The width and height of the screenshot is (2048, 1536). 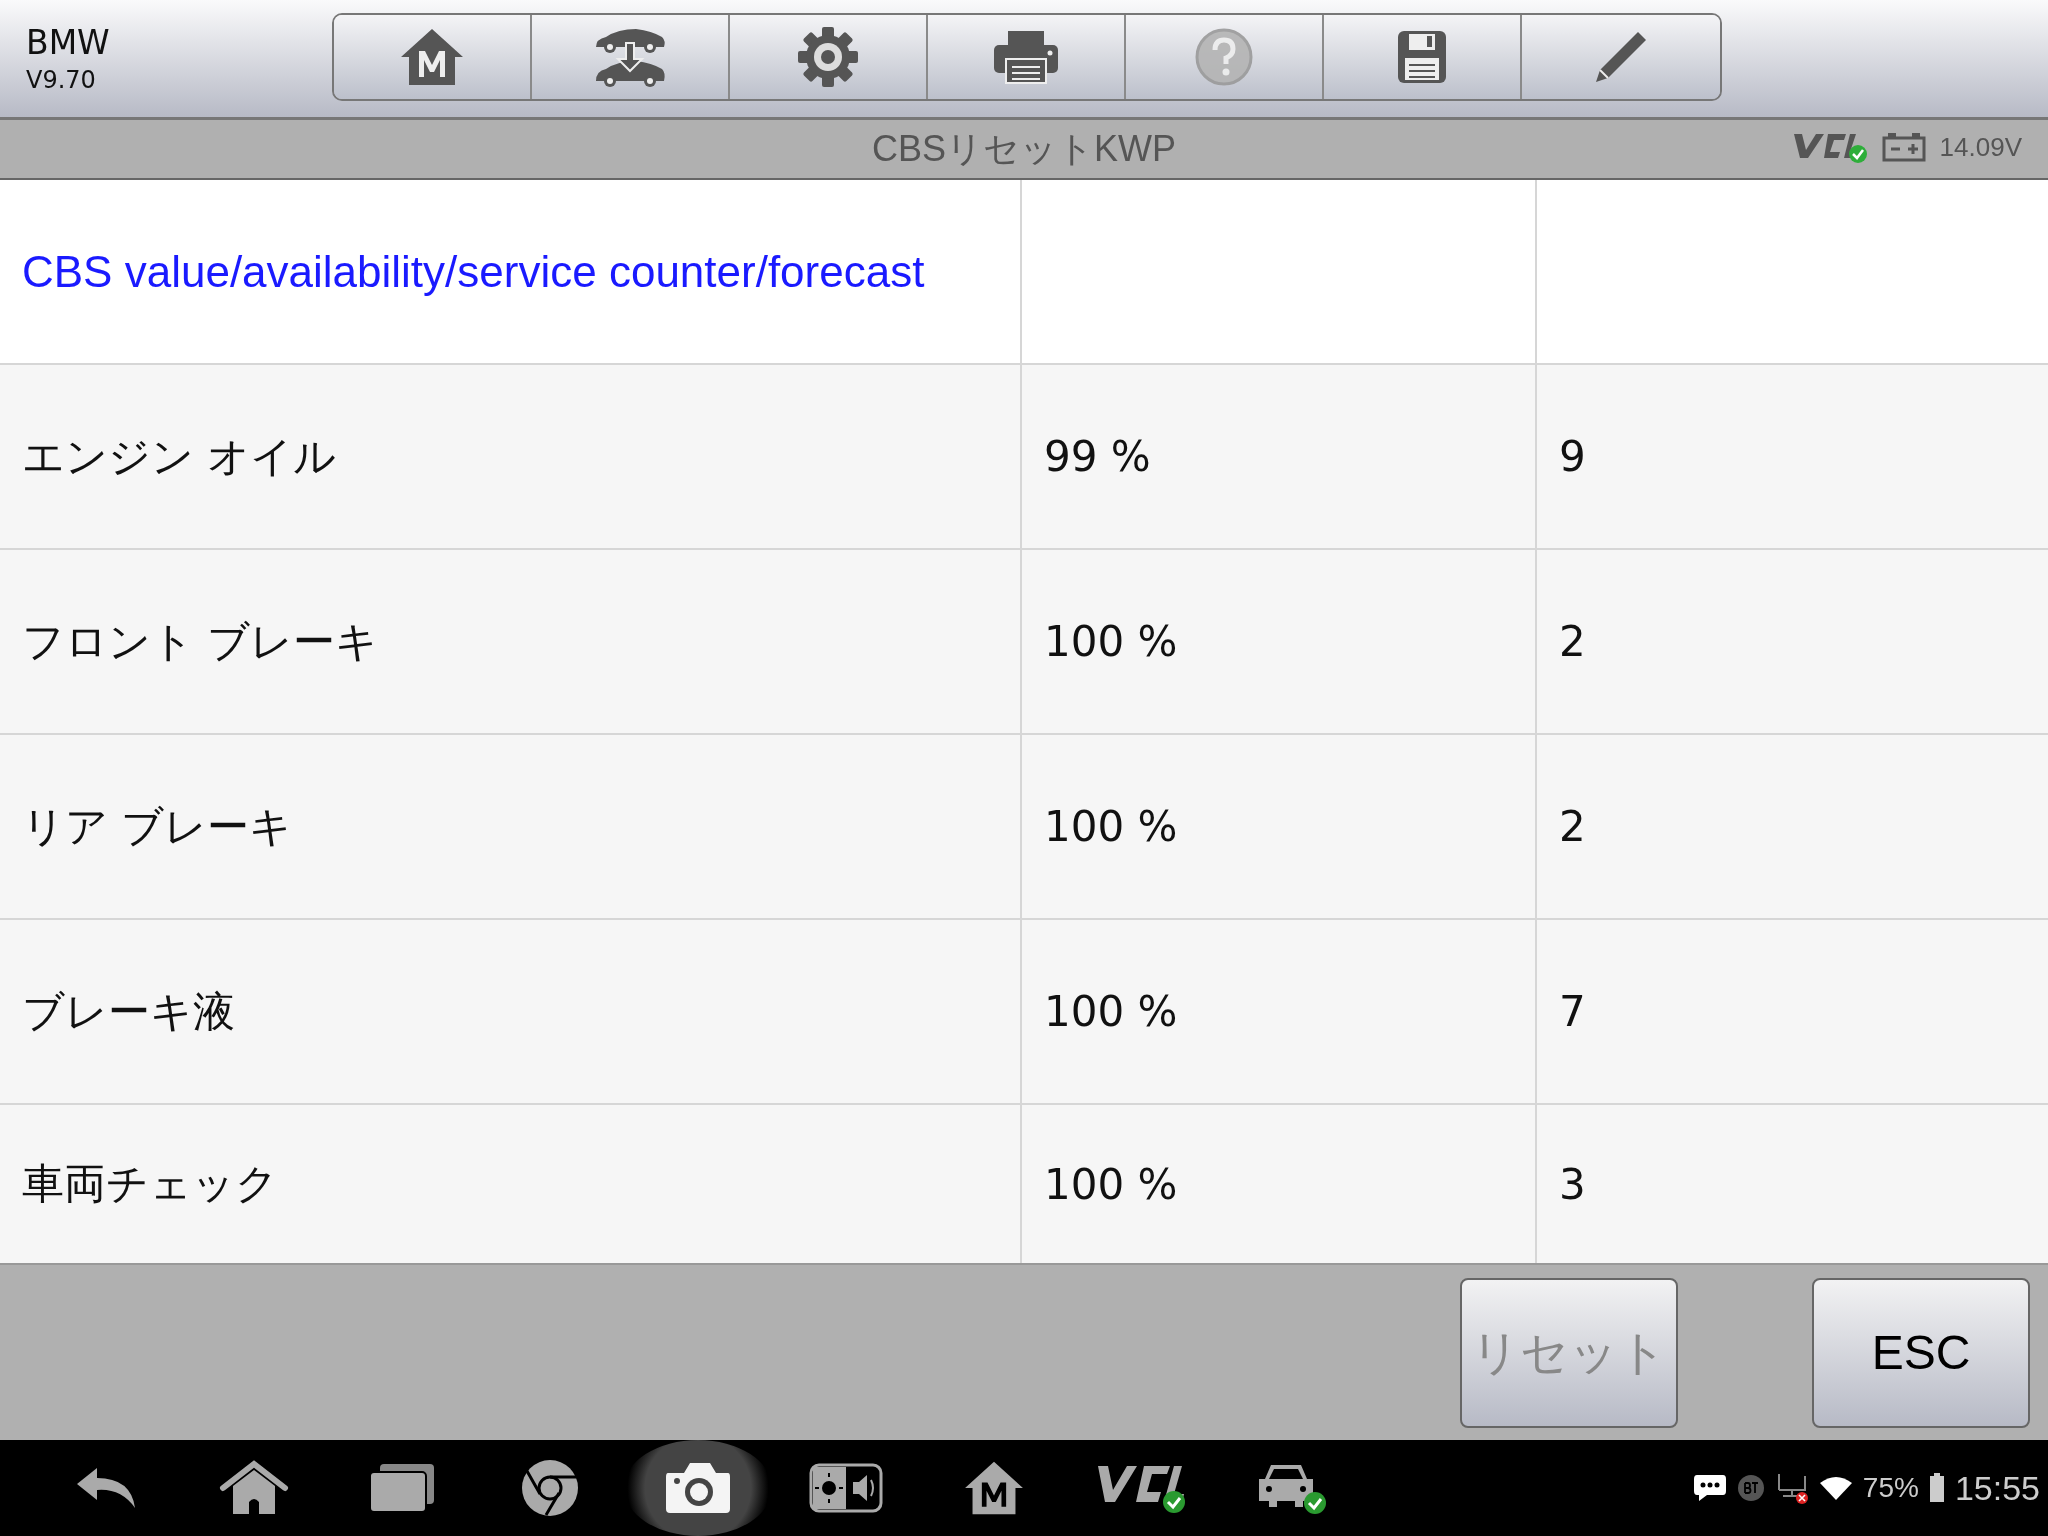 What do you see at coordinates (1709, 1488) in the screenshot?
I see `message-icon` at bounding box center [1709, 1488].